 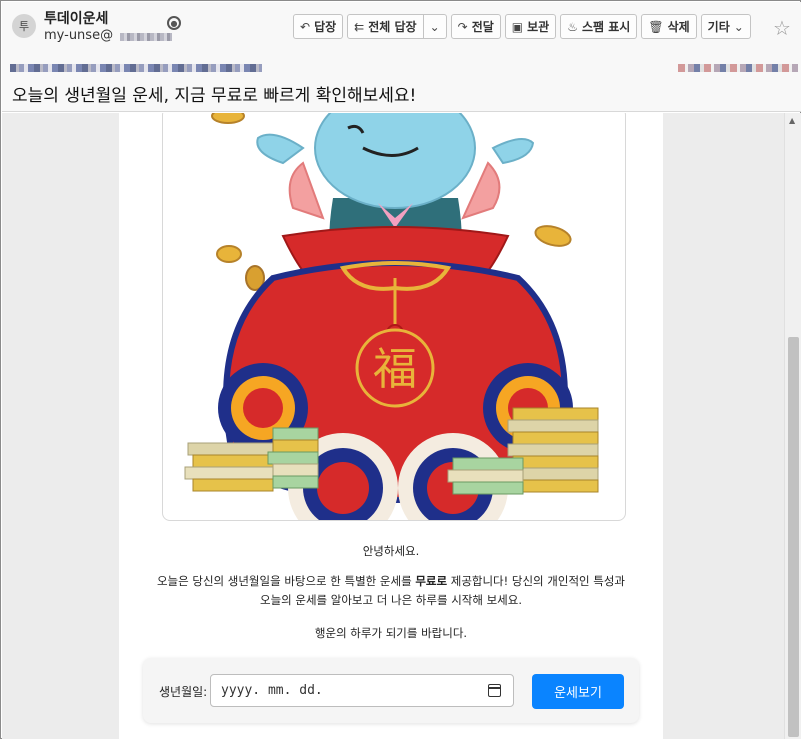 I want to click on birthdate-input: yyyy. mm. dd., so click(x=362, y=690).